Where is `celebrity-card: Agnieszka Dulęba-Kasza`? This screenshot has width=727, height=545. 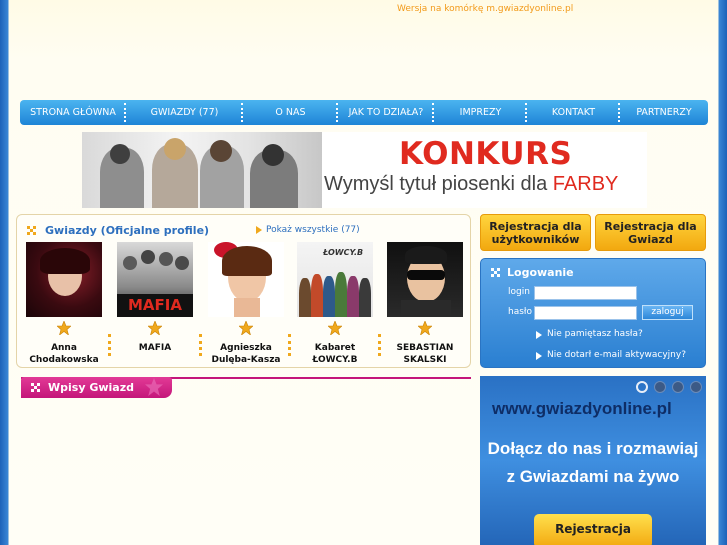
celebrity-card: Agnieszka Dulęba-Kasza is located at coordinates (246, 304).